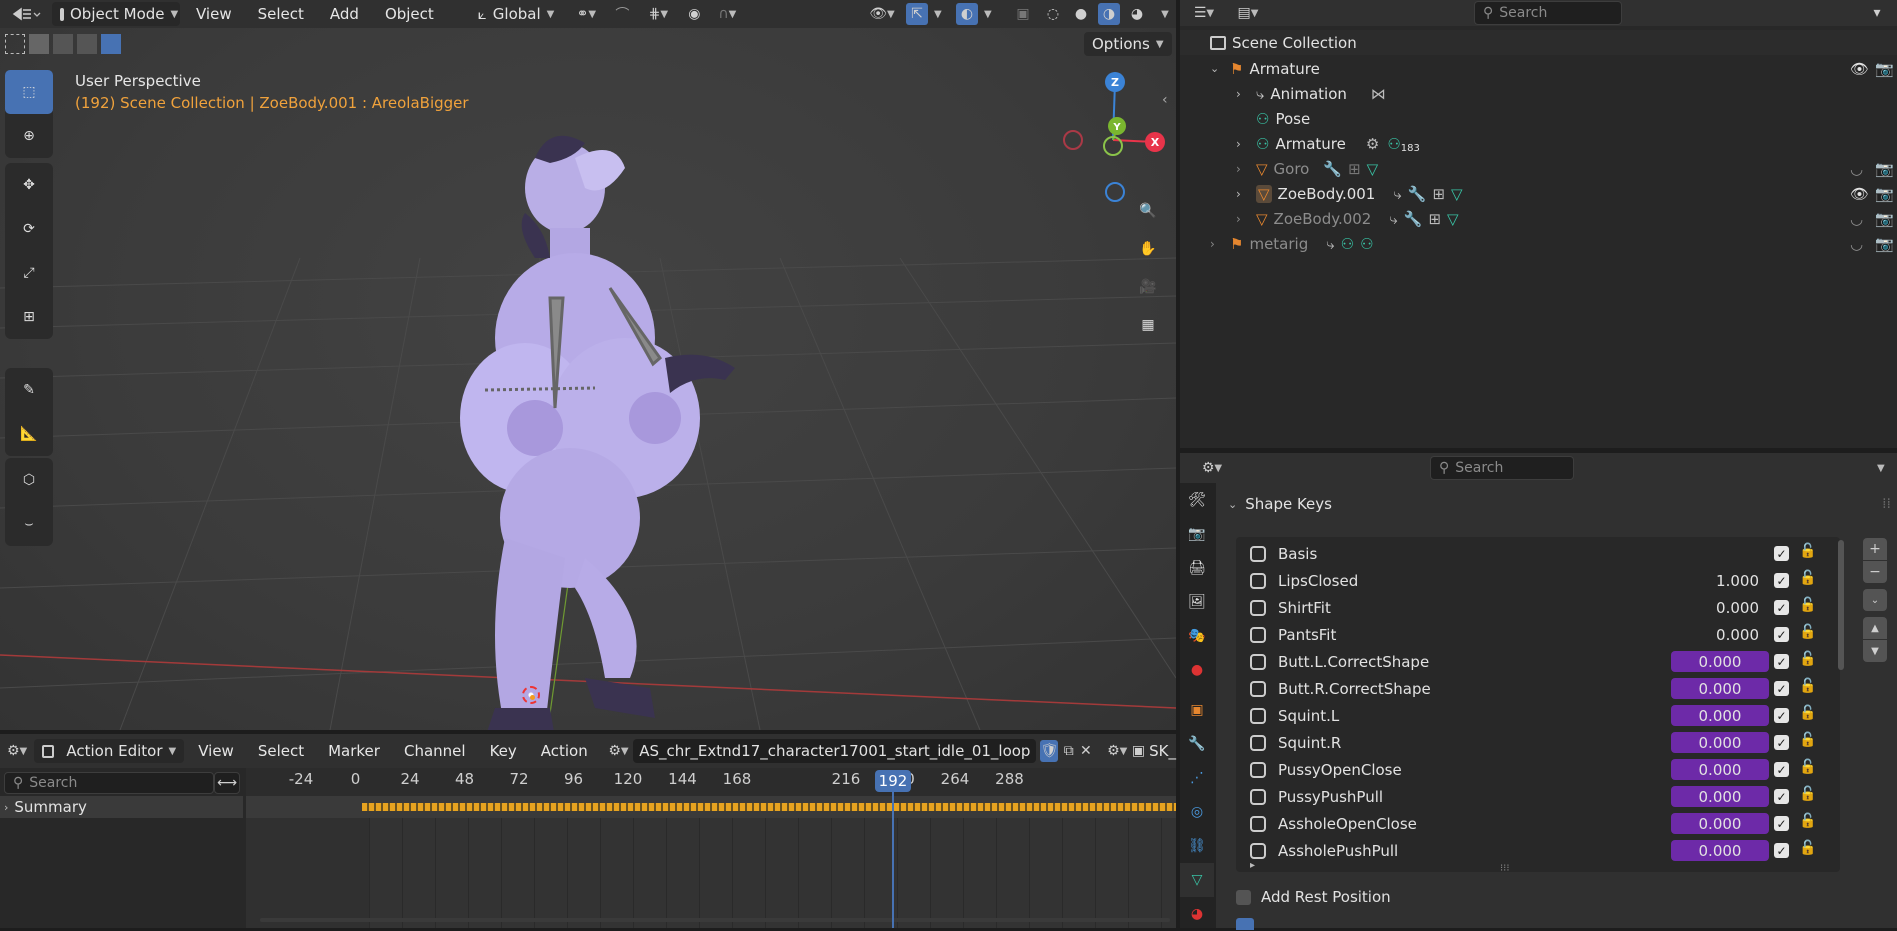  I want to click on swap-arrows-icon: ⟷, so click(227, 783).